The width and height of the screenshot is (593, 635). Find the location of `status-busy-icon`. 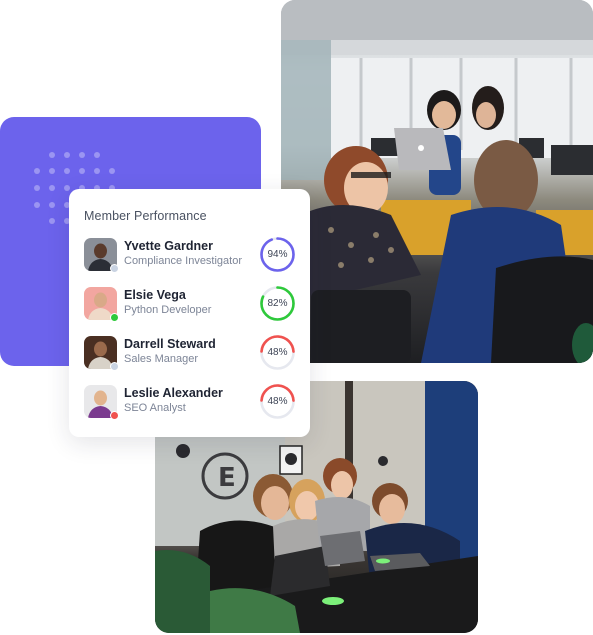

status-busy-icon is located at coordinates (114, 415).